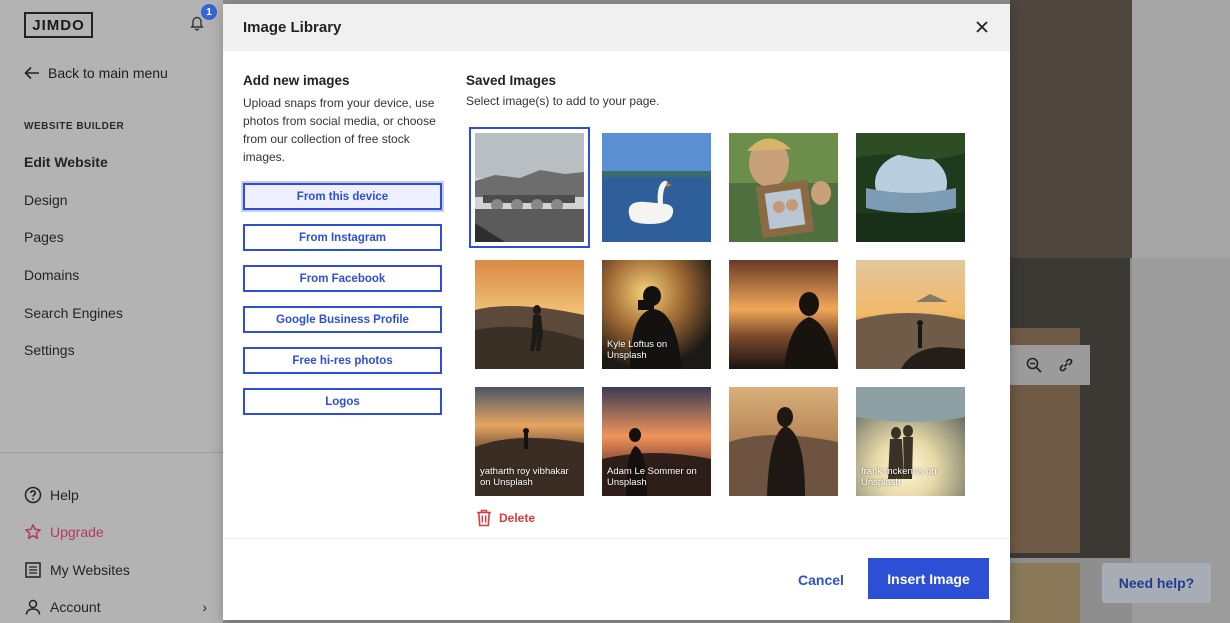 This screenshot has height=623, width=1230. What do you see at coordinates (73, 357) in the screenshot?
I see `sidebar-item-settings: Settings` at bounding box center [73, 357].